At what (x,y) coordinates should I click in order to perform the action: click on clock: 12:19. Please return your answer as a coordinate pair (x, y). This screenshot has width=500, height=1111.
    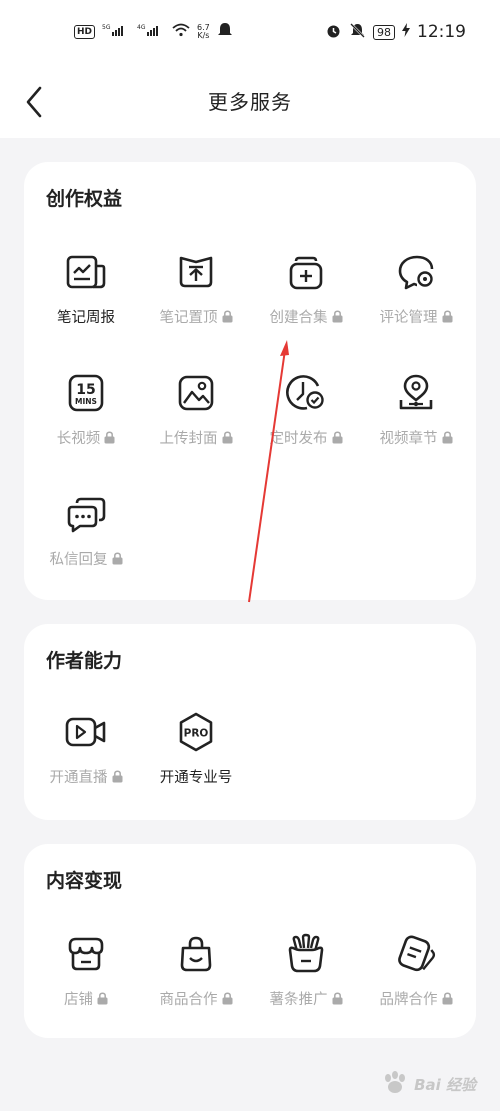
    Looking at the image, I should click on (441, 32).